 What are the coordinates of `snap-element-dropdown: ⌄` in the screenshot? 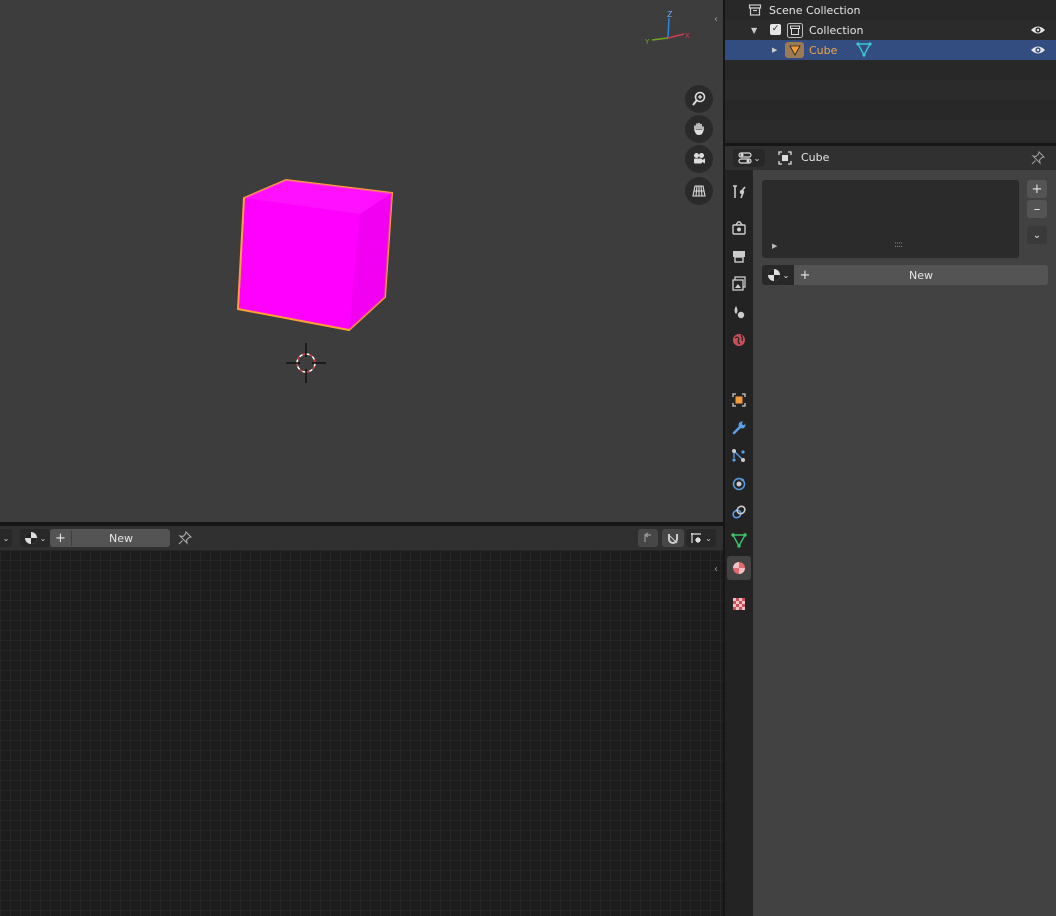 It's located at (701, 538).